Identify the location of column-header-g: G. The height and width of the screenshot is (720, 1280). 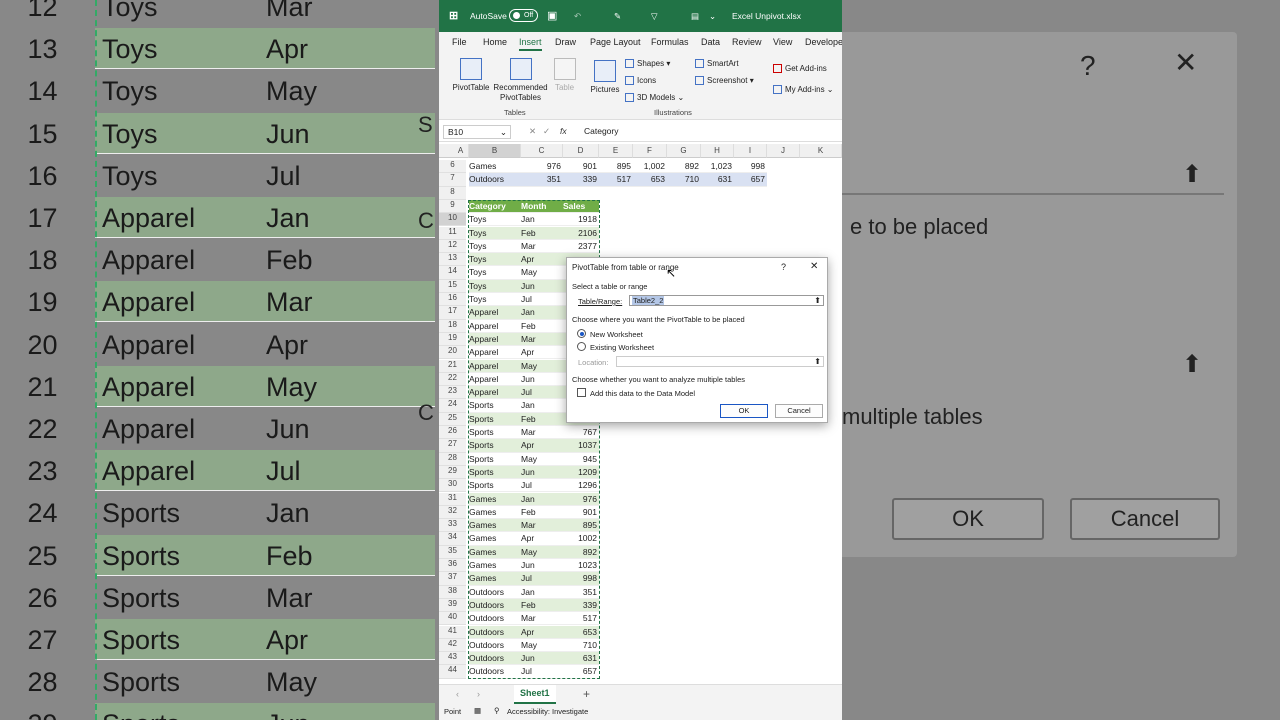
(684, 151).